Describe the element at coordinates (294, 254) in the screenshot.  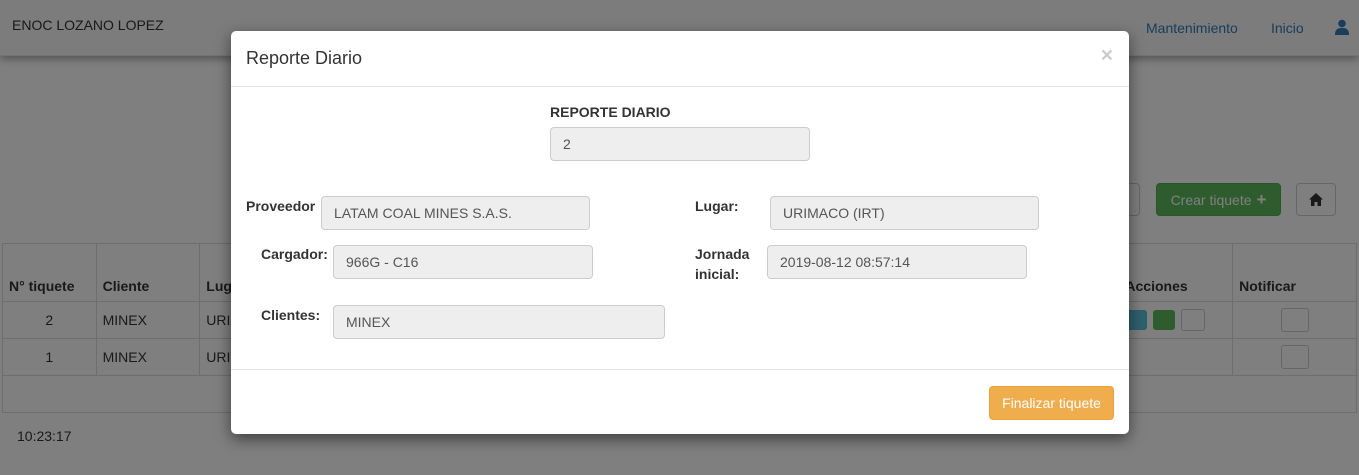
I see `cargador-label: Cargador:` at that location.